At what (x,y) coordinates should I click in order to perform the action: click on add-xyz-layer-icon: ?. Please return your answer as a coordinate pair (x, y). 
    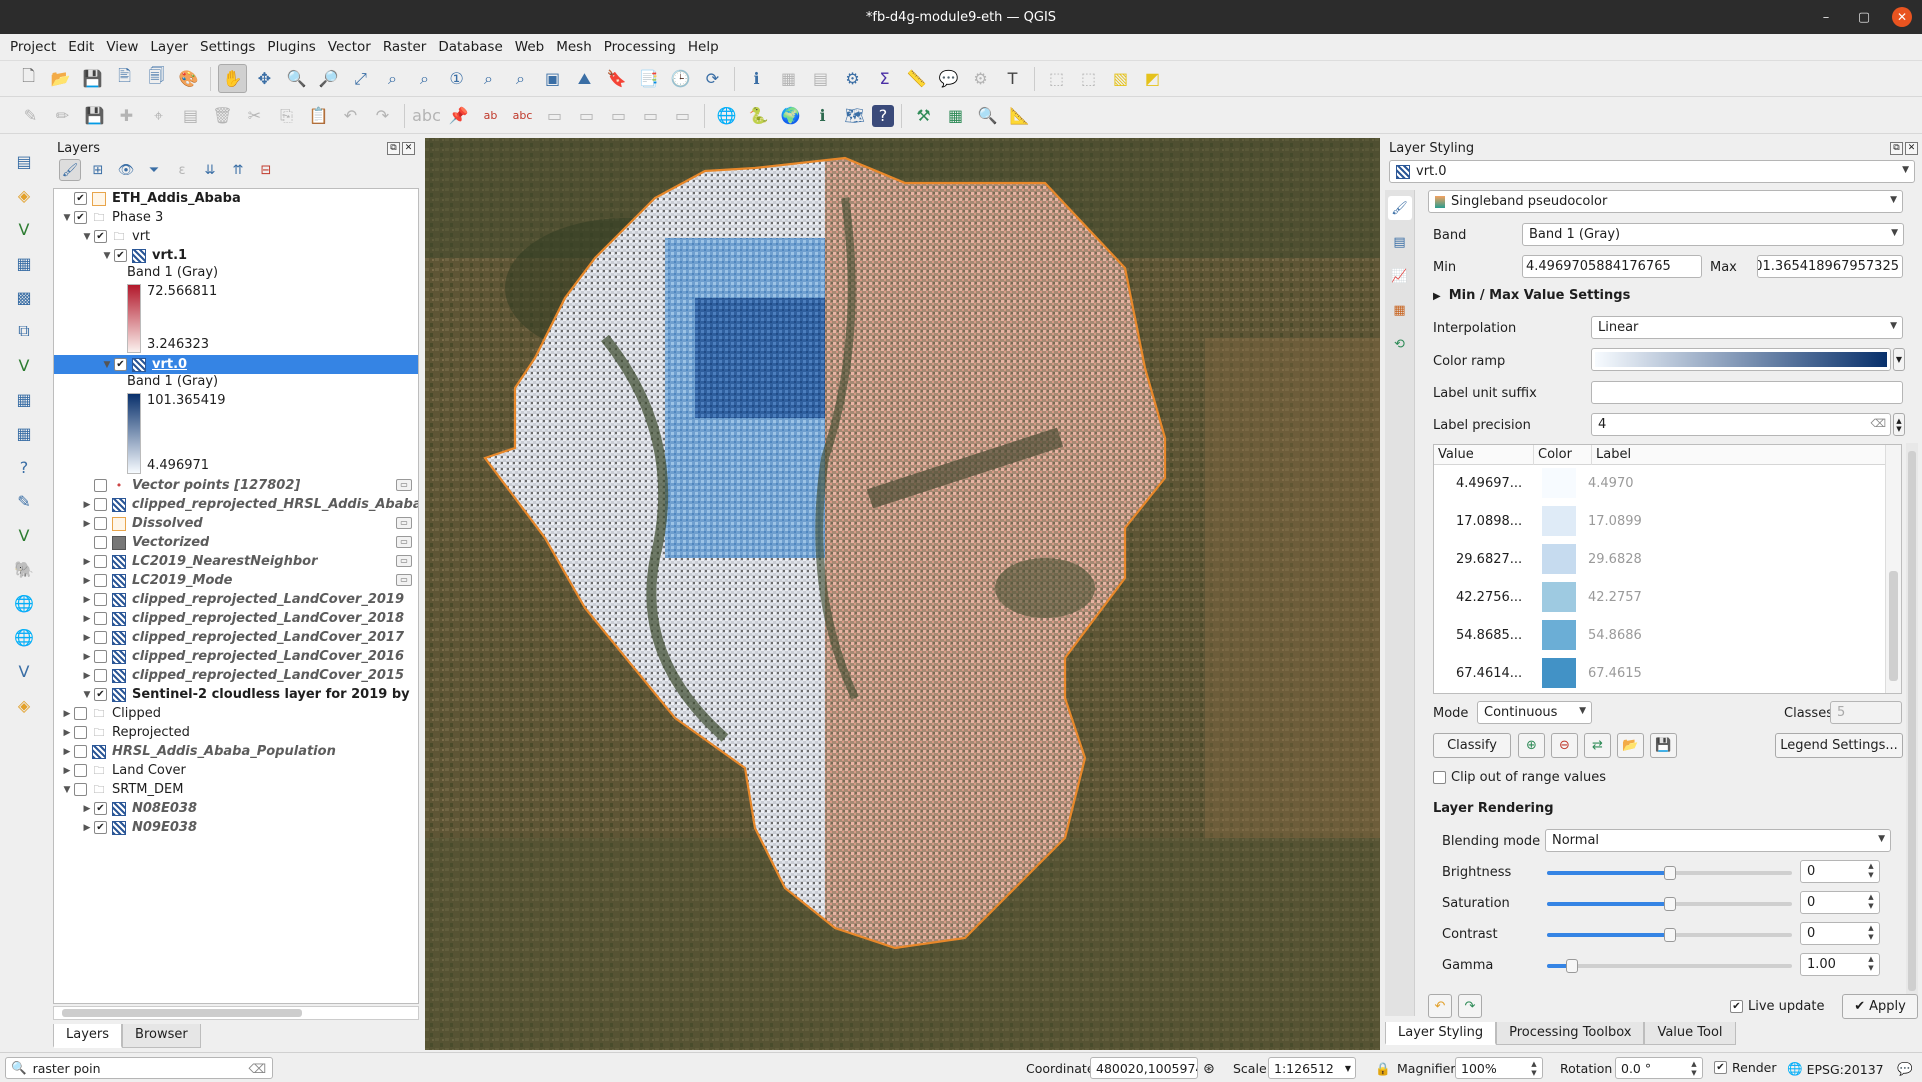
    Looking at the image, I should click on (24, 467).